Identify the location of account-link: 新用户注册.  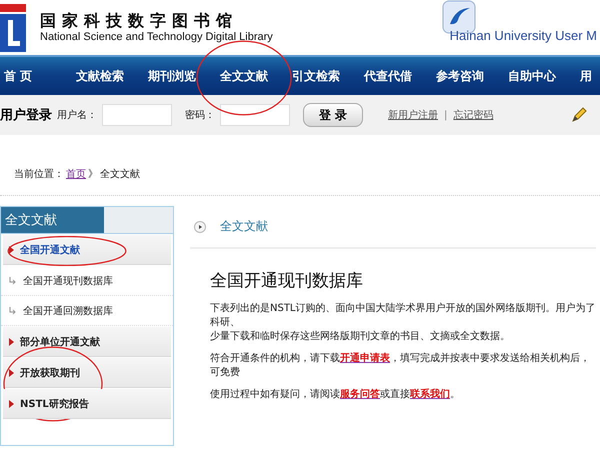
(413, 115).